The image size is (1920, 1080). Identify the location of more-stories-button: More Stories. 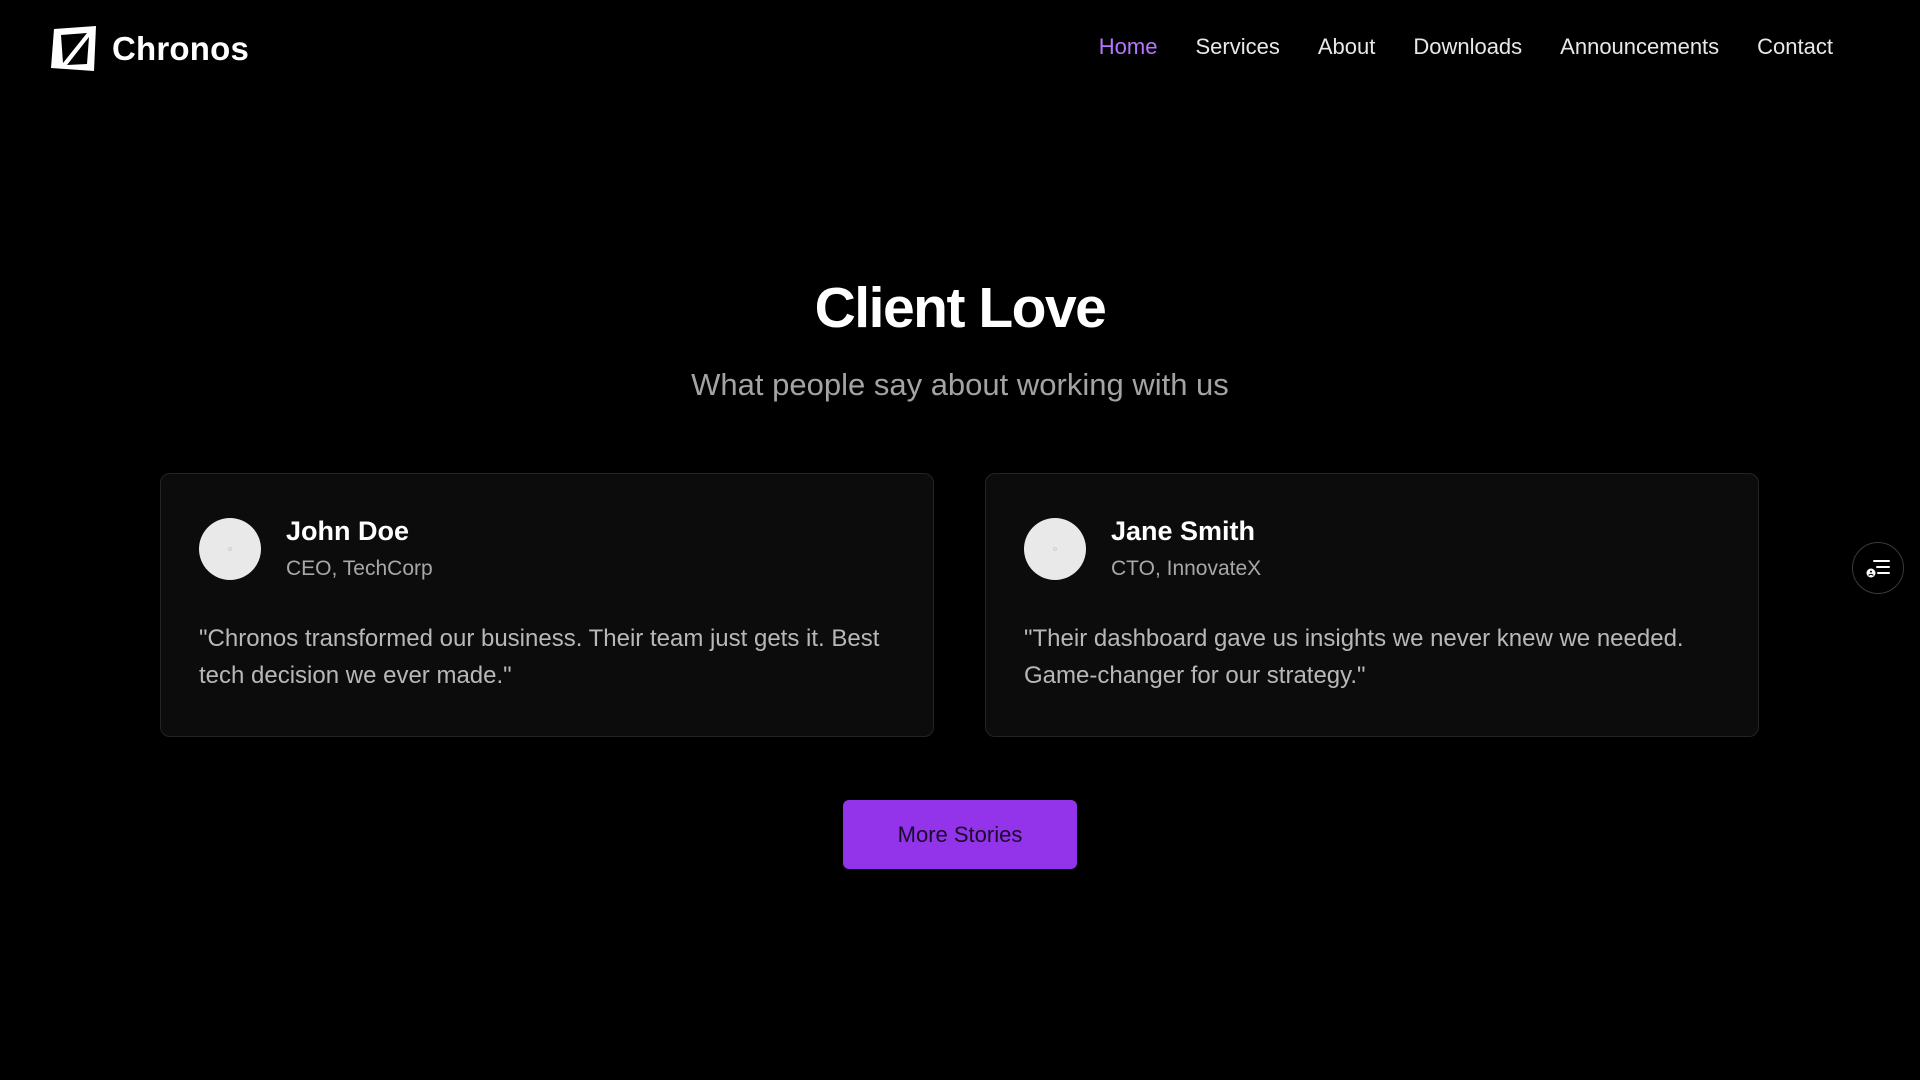
(960, 834).